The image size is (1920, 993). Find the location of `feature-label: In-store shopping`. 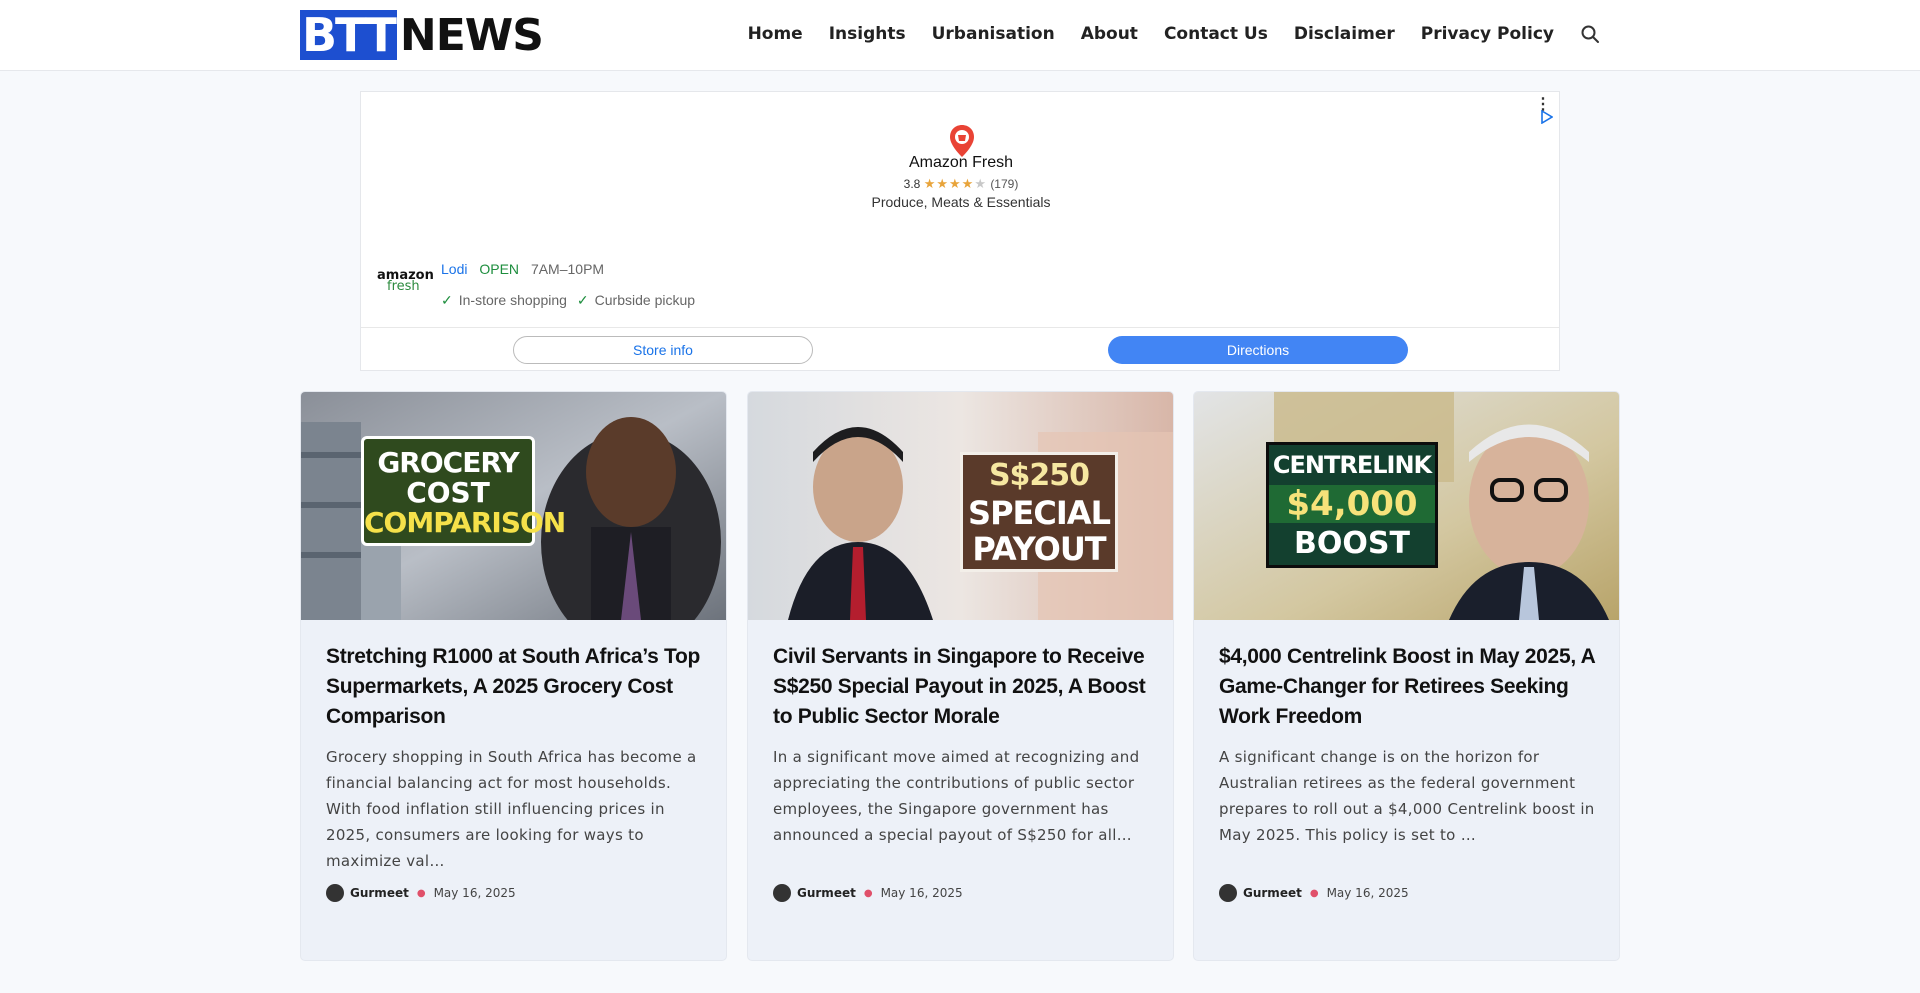

feature-label: In-store shopping is located at coordinates (512, 300).